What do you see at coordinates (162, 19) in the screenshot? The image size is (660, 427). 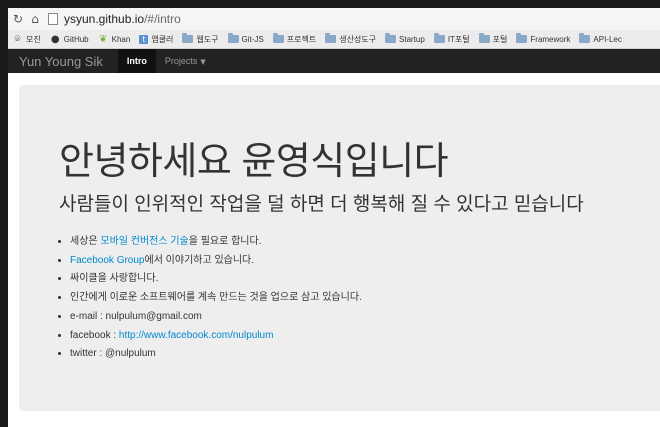 I see `url-path: /#/intro` at bounding box center [162, 19].